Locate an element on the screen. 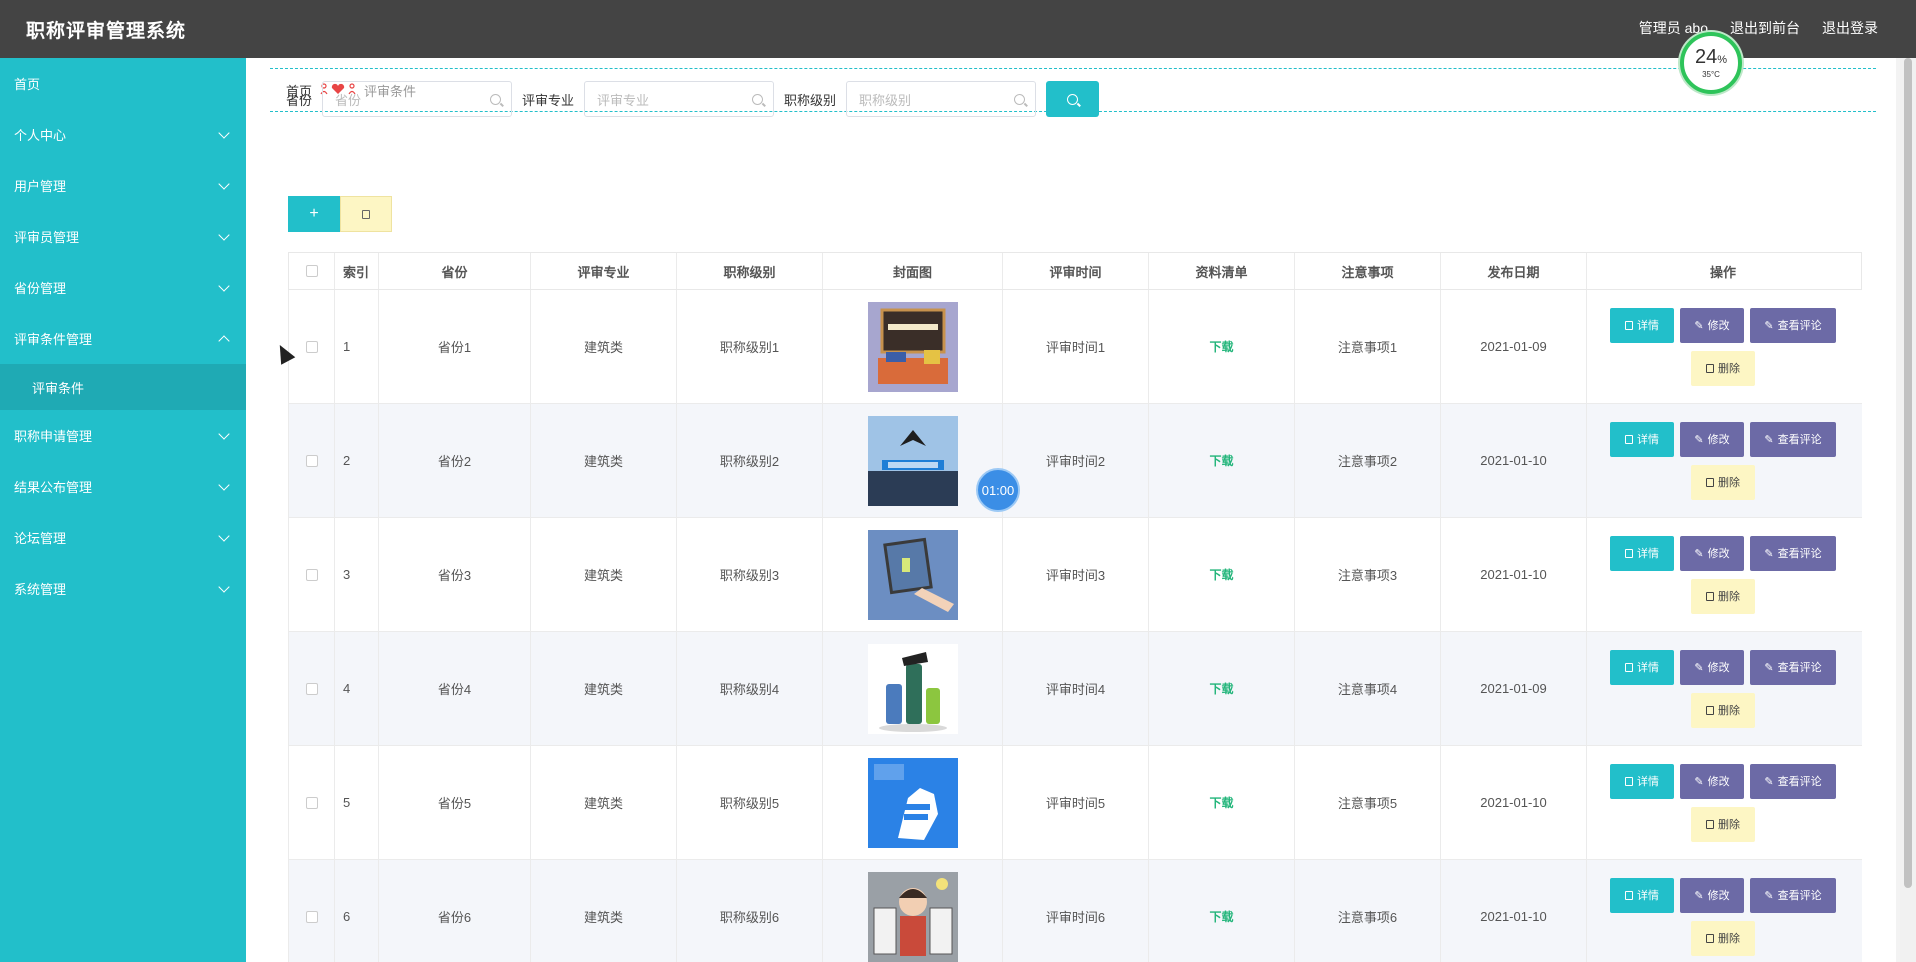 The height and width of the screenshot is (962, 1916). page-scrollbar is located at coordinates (1908, 510).